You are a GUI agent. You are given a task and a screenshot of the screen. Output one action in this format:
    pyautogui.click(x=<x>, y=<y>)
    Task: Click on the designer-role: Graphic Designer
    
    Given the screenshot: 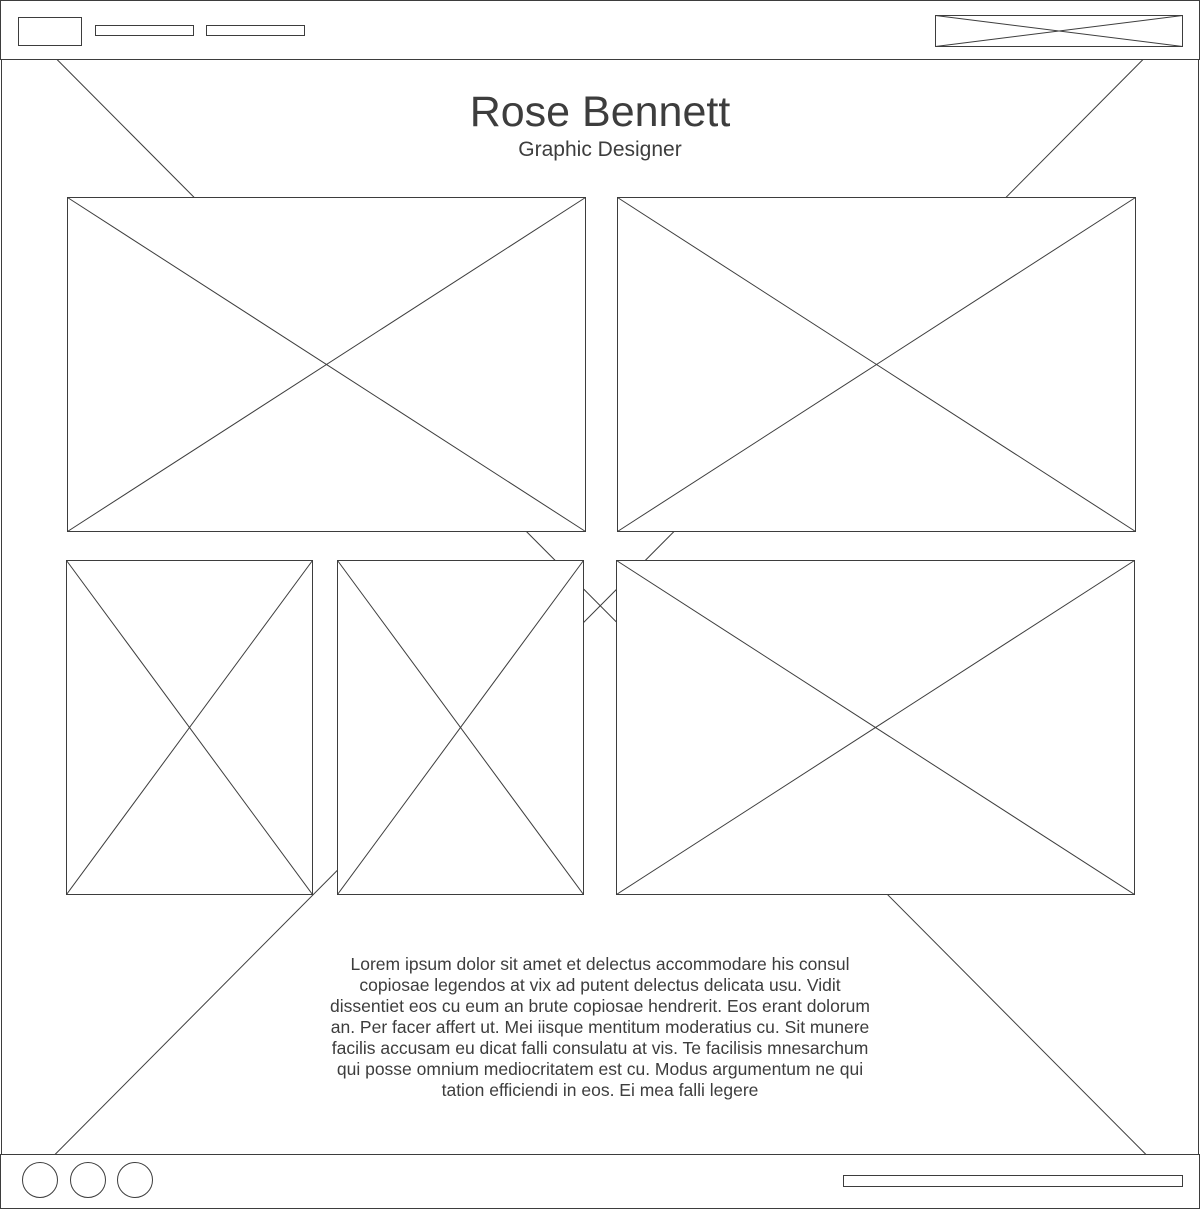 What is the action you would take?
    pyautogui.click(x=600, y=149)
    